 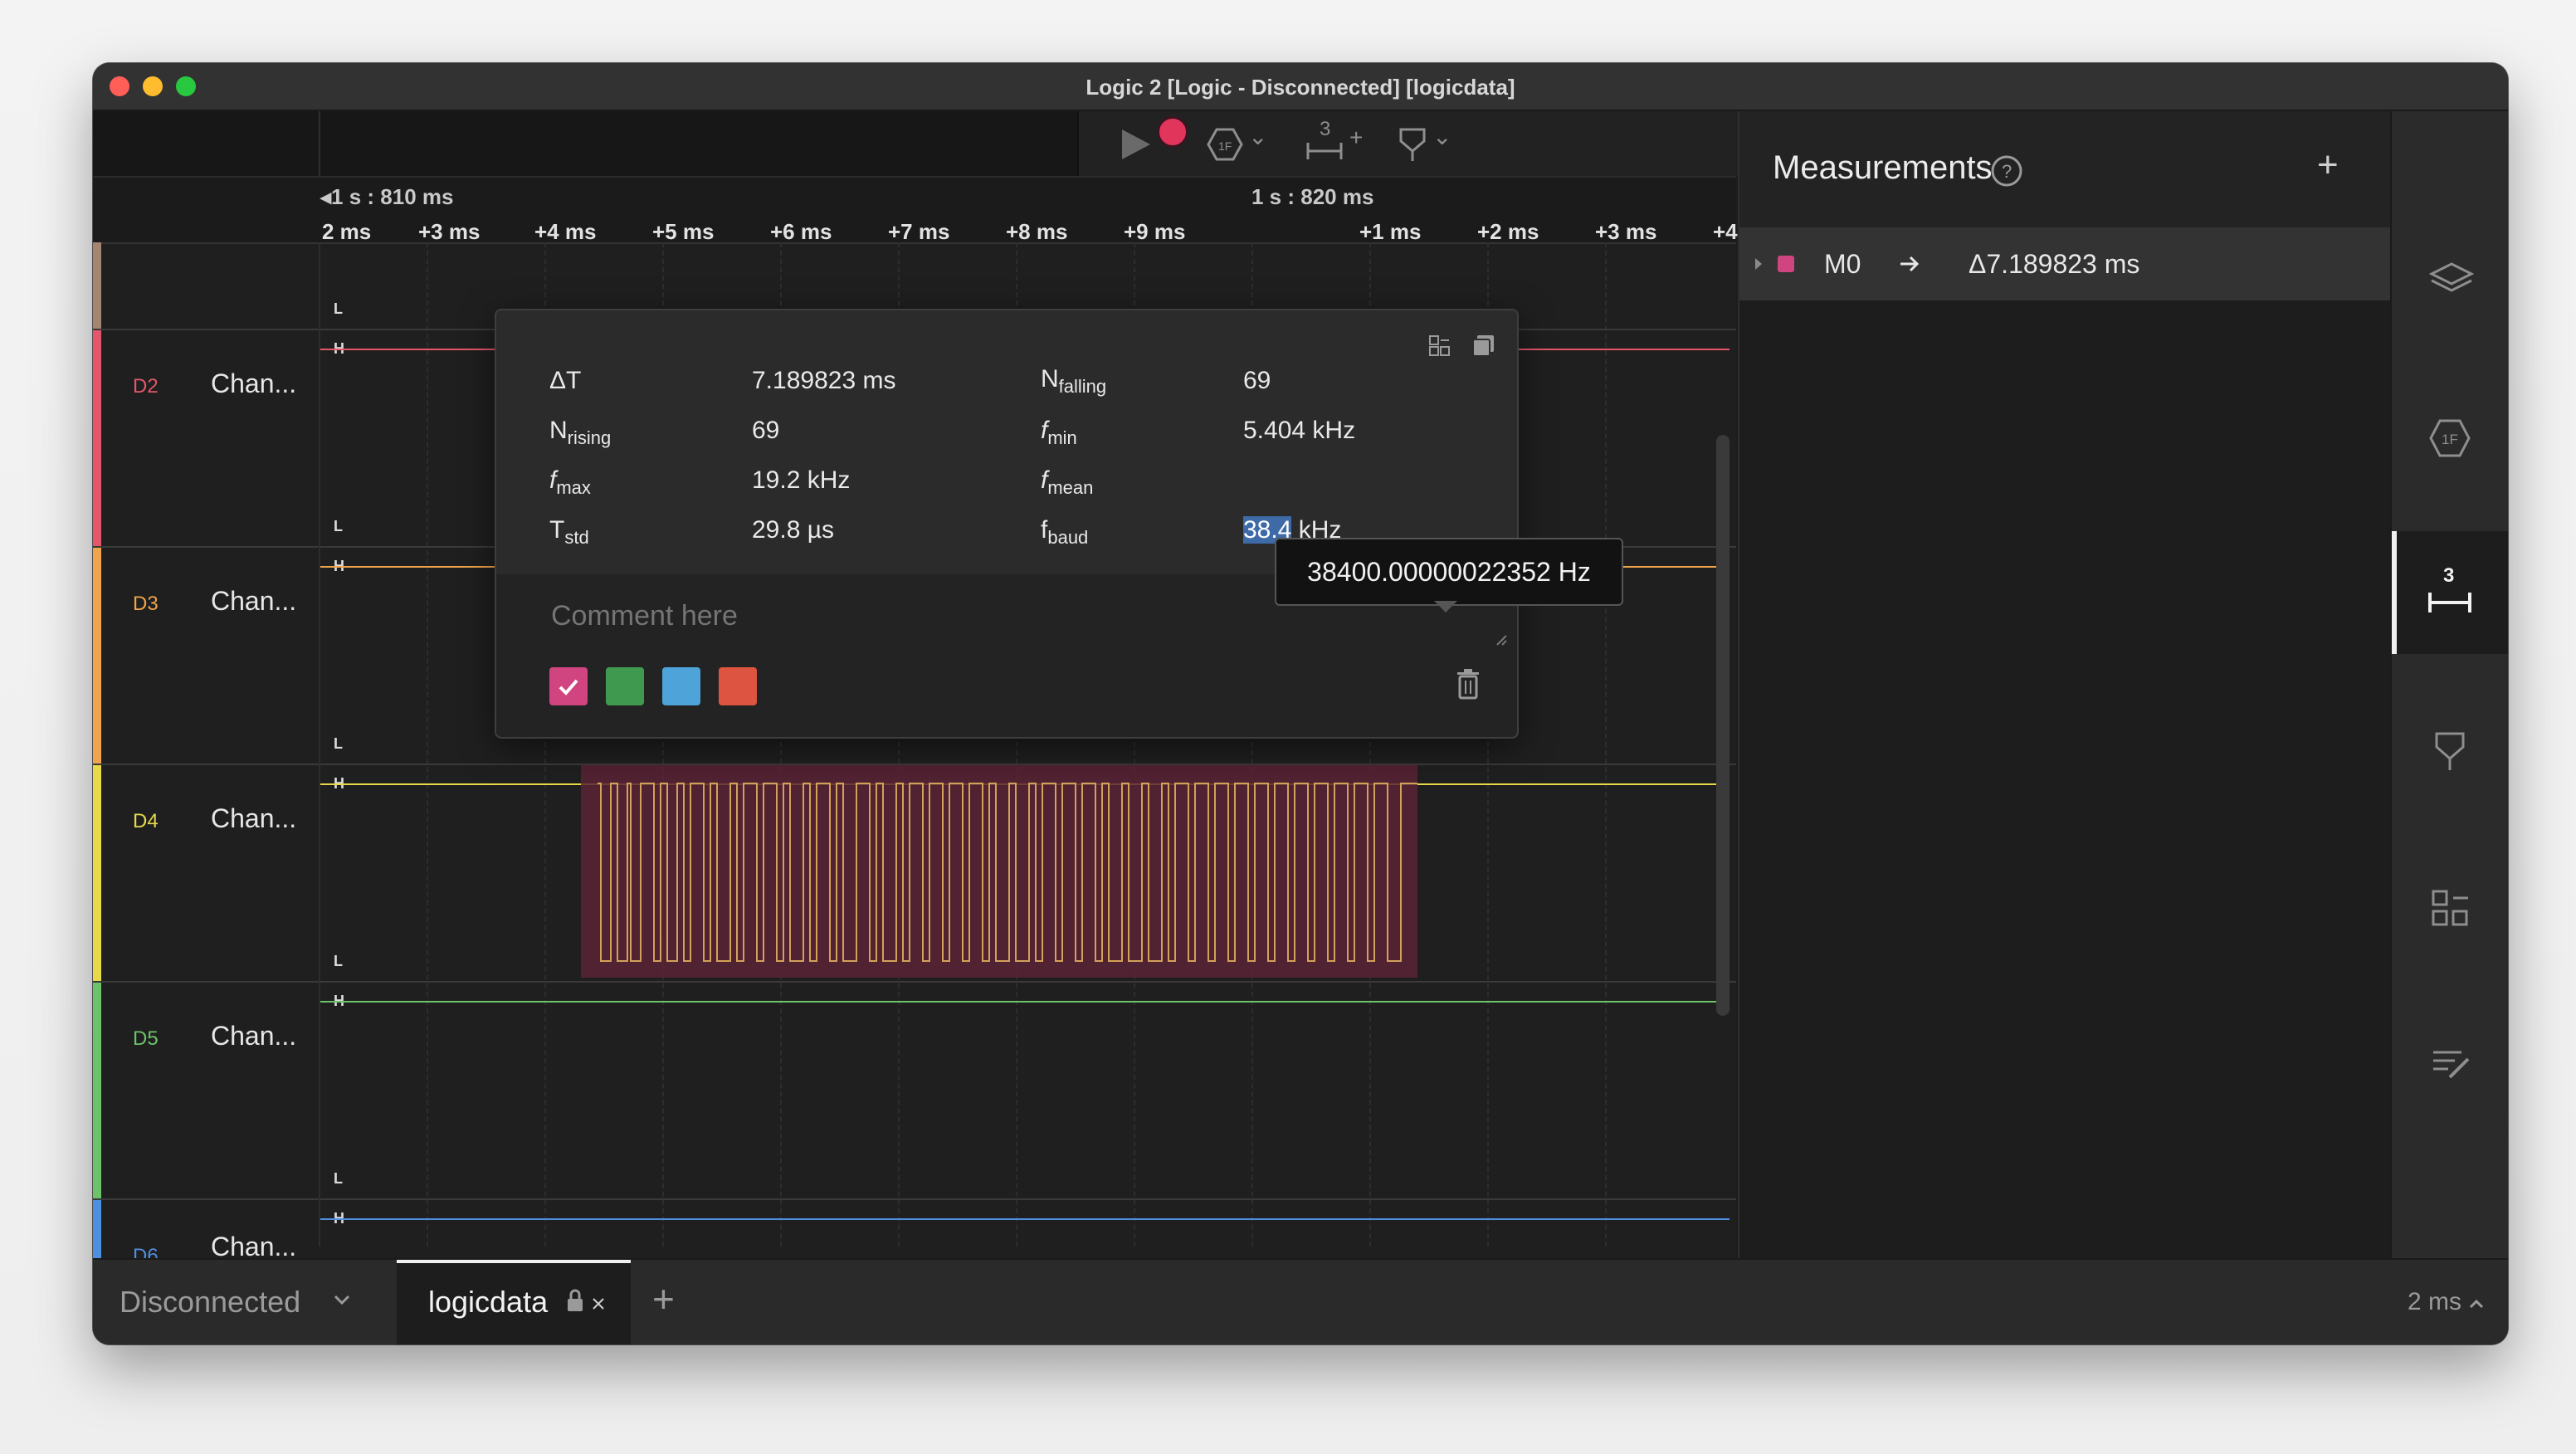 I want to click on device-selector: Disconnected, so click(x=210, y=1302).